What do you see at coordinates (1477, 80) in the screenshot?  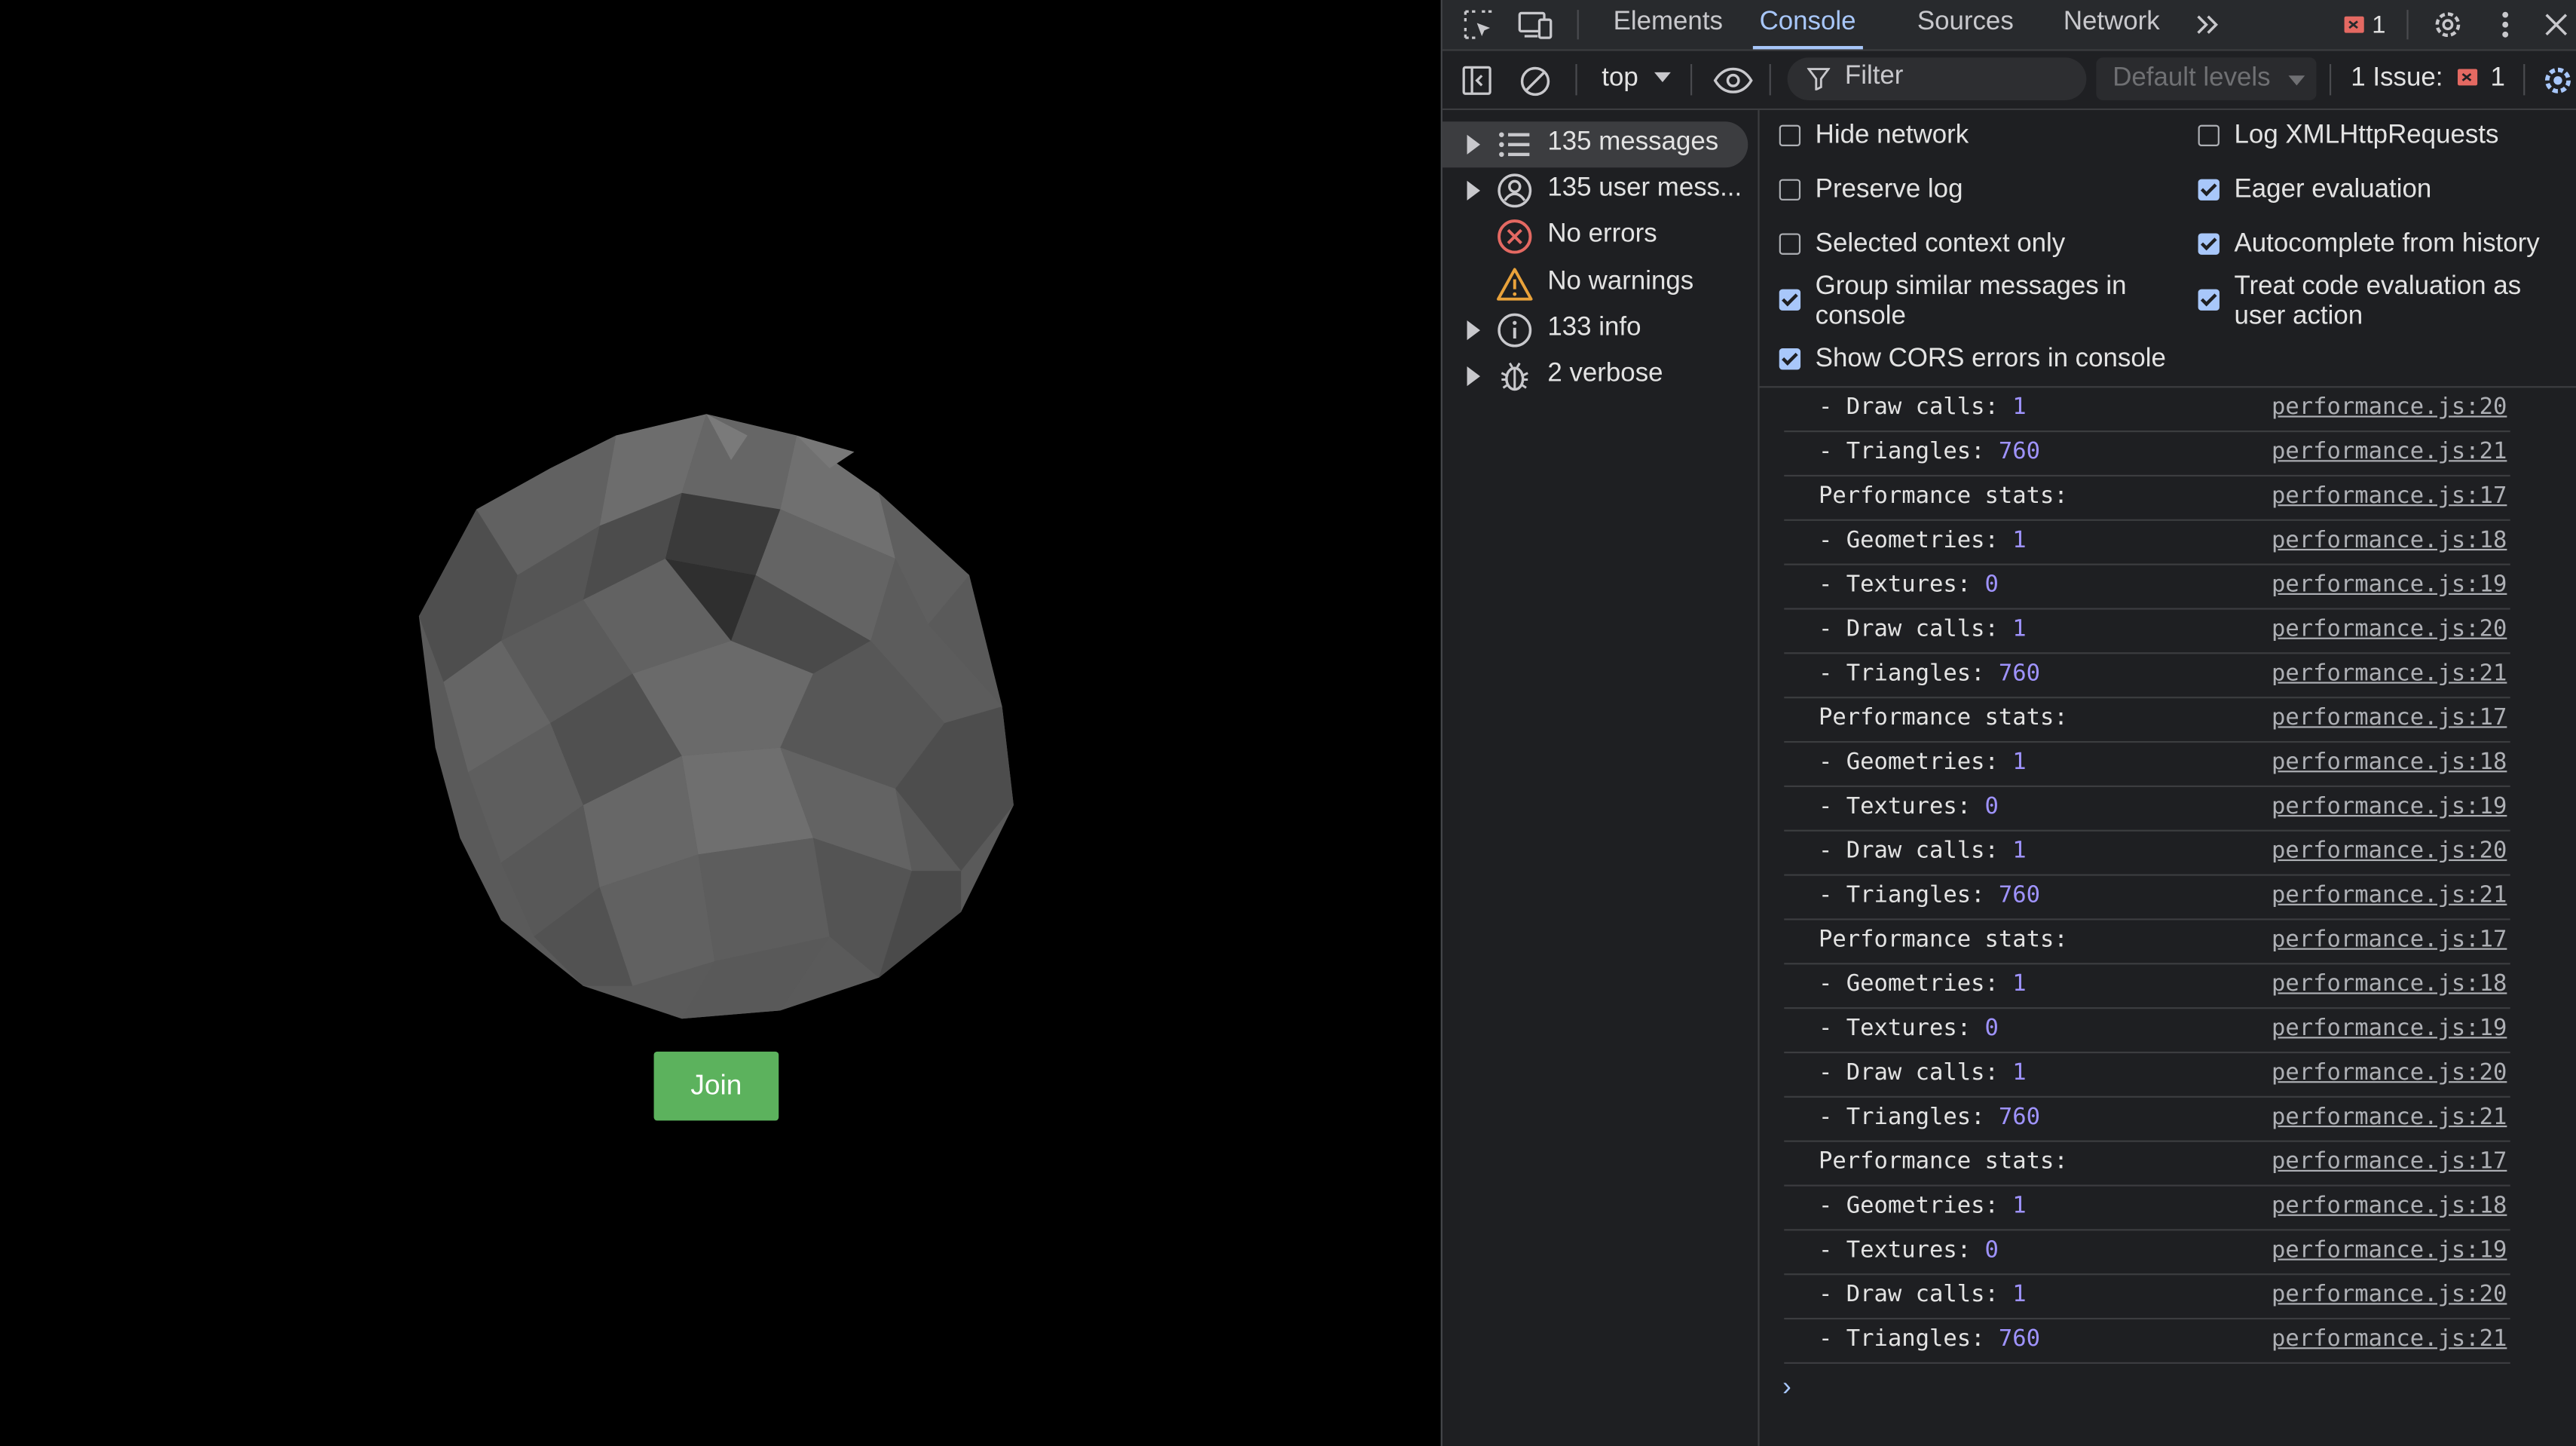 I see `sidebar-toggle-icon` at bounding box center [1477, 80].